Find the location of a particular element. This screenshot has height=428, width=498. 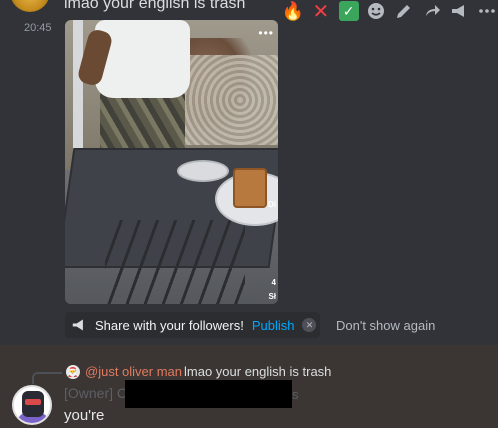

person-figure is located at coordinates (142, 59).